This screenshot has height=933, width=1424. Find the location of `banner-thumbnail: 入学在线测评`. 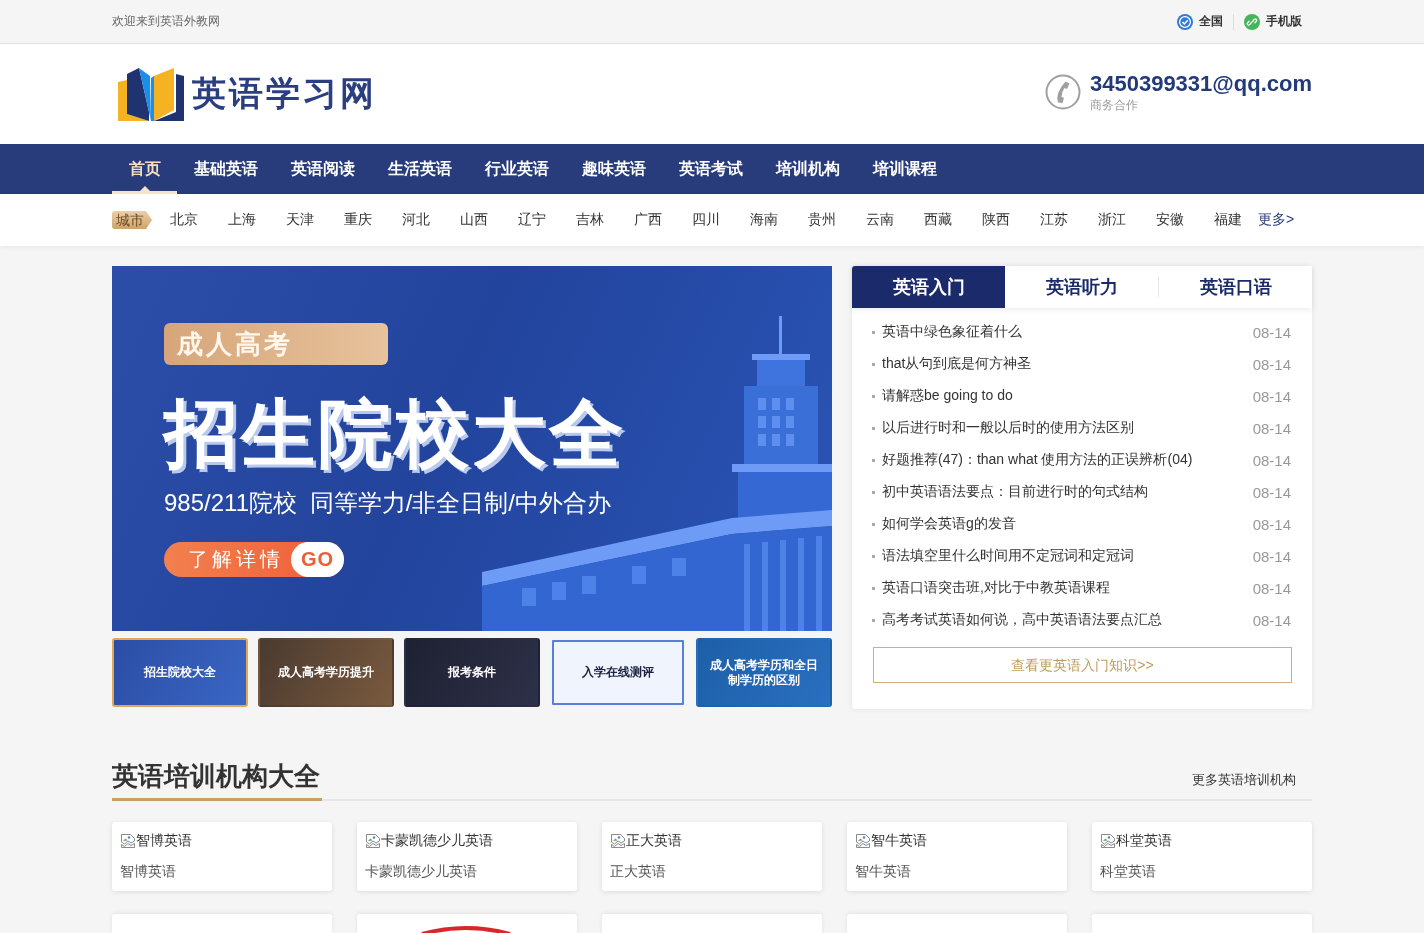

banner-thumbnail: 入学在线测评 is located at coordinates (618, 672).